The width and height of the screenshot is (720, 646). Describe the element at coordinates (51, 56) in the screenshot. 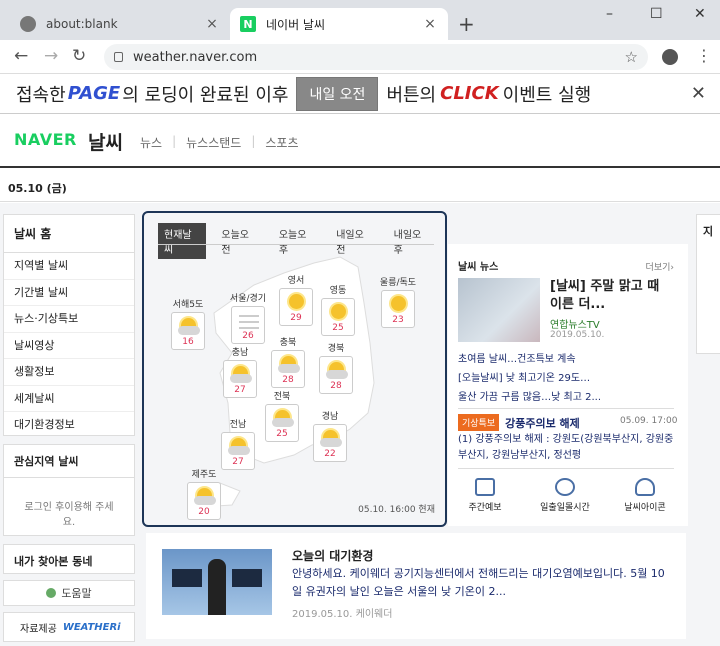

I see `forward-button: →` at that location.